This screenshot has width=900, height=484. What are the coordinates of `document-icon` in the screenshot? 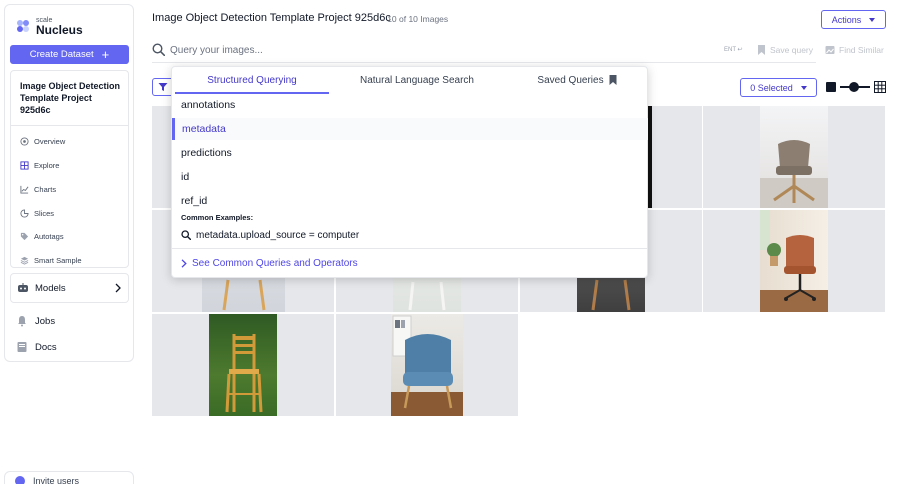 It's located at (22, 347).